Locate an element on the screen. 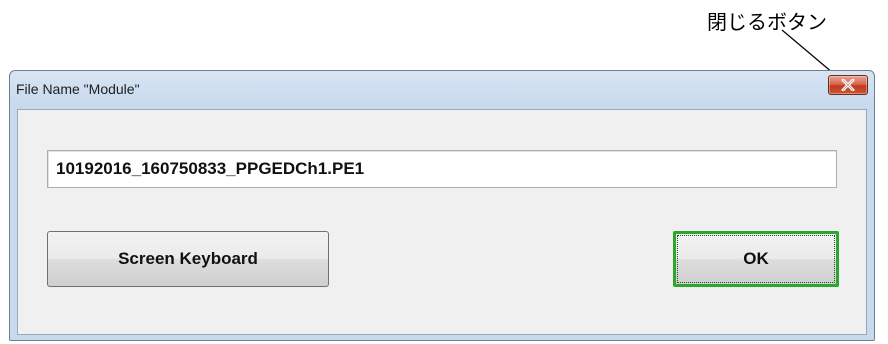 The width and height of the screenshot is (888, 344). close-x-icon is located at coordinates (848, 85).